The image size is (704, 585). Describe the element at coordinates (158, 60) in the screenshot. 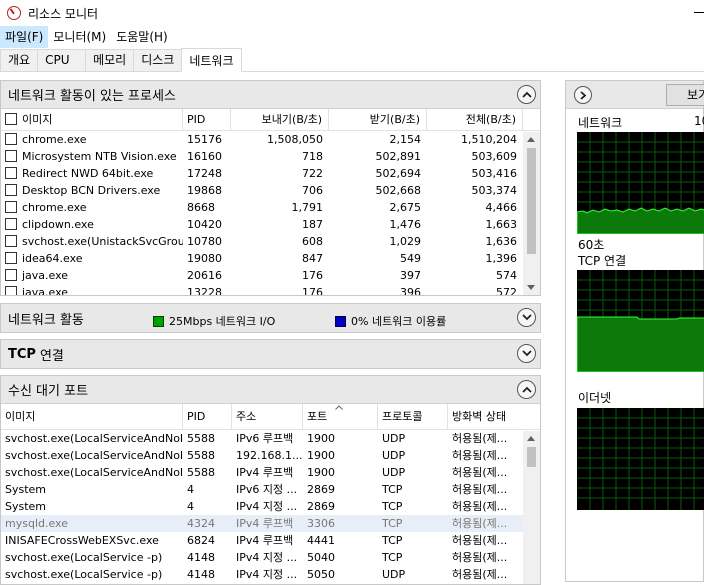

I see `tab-disk: 디스크` at that location.